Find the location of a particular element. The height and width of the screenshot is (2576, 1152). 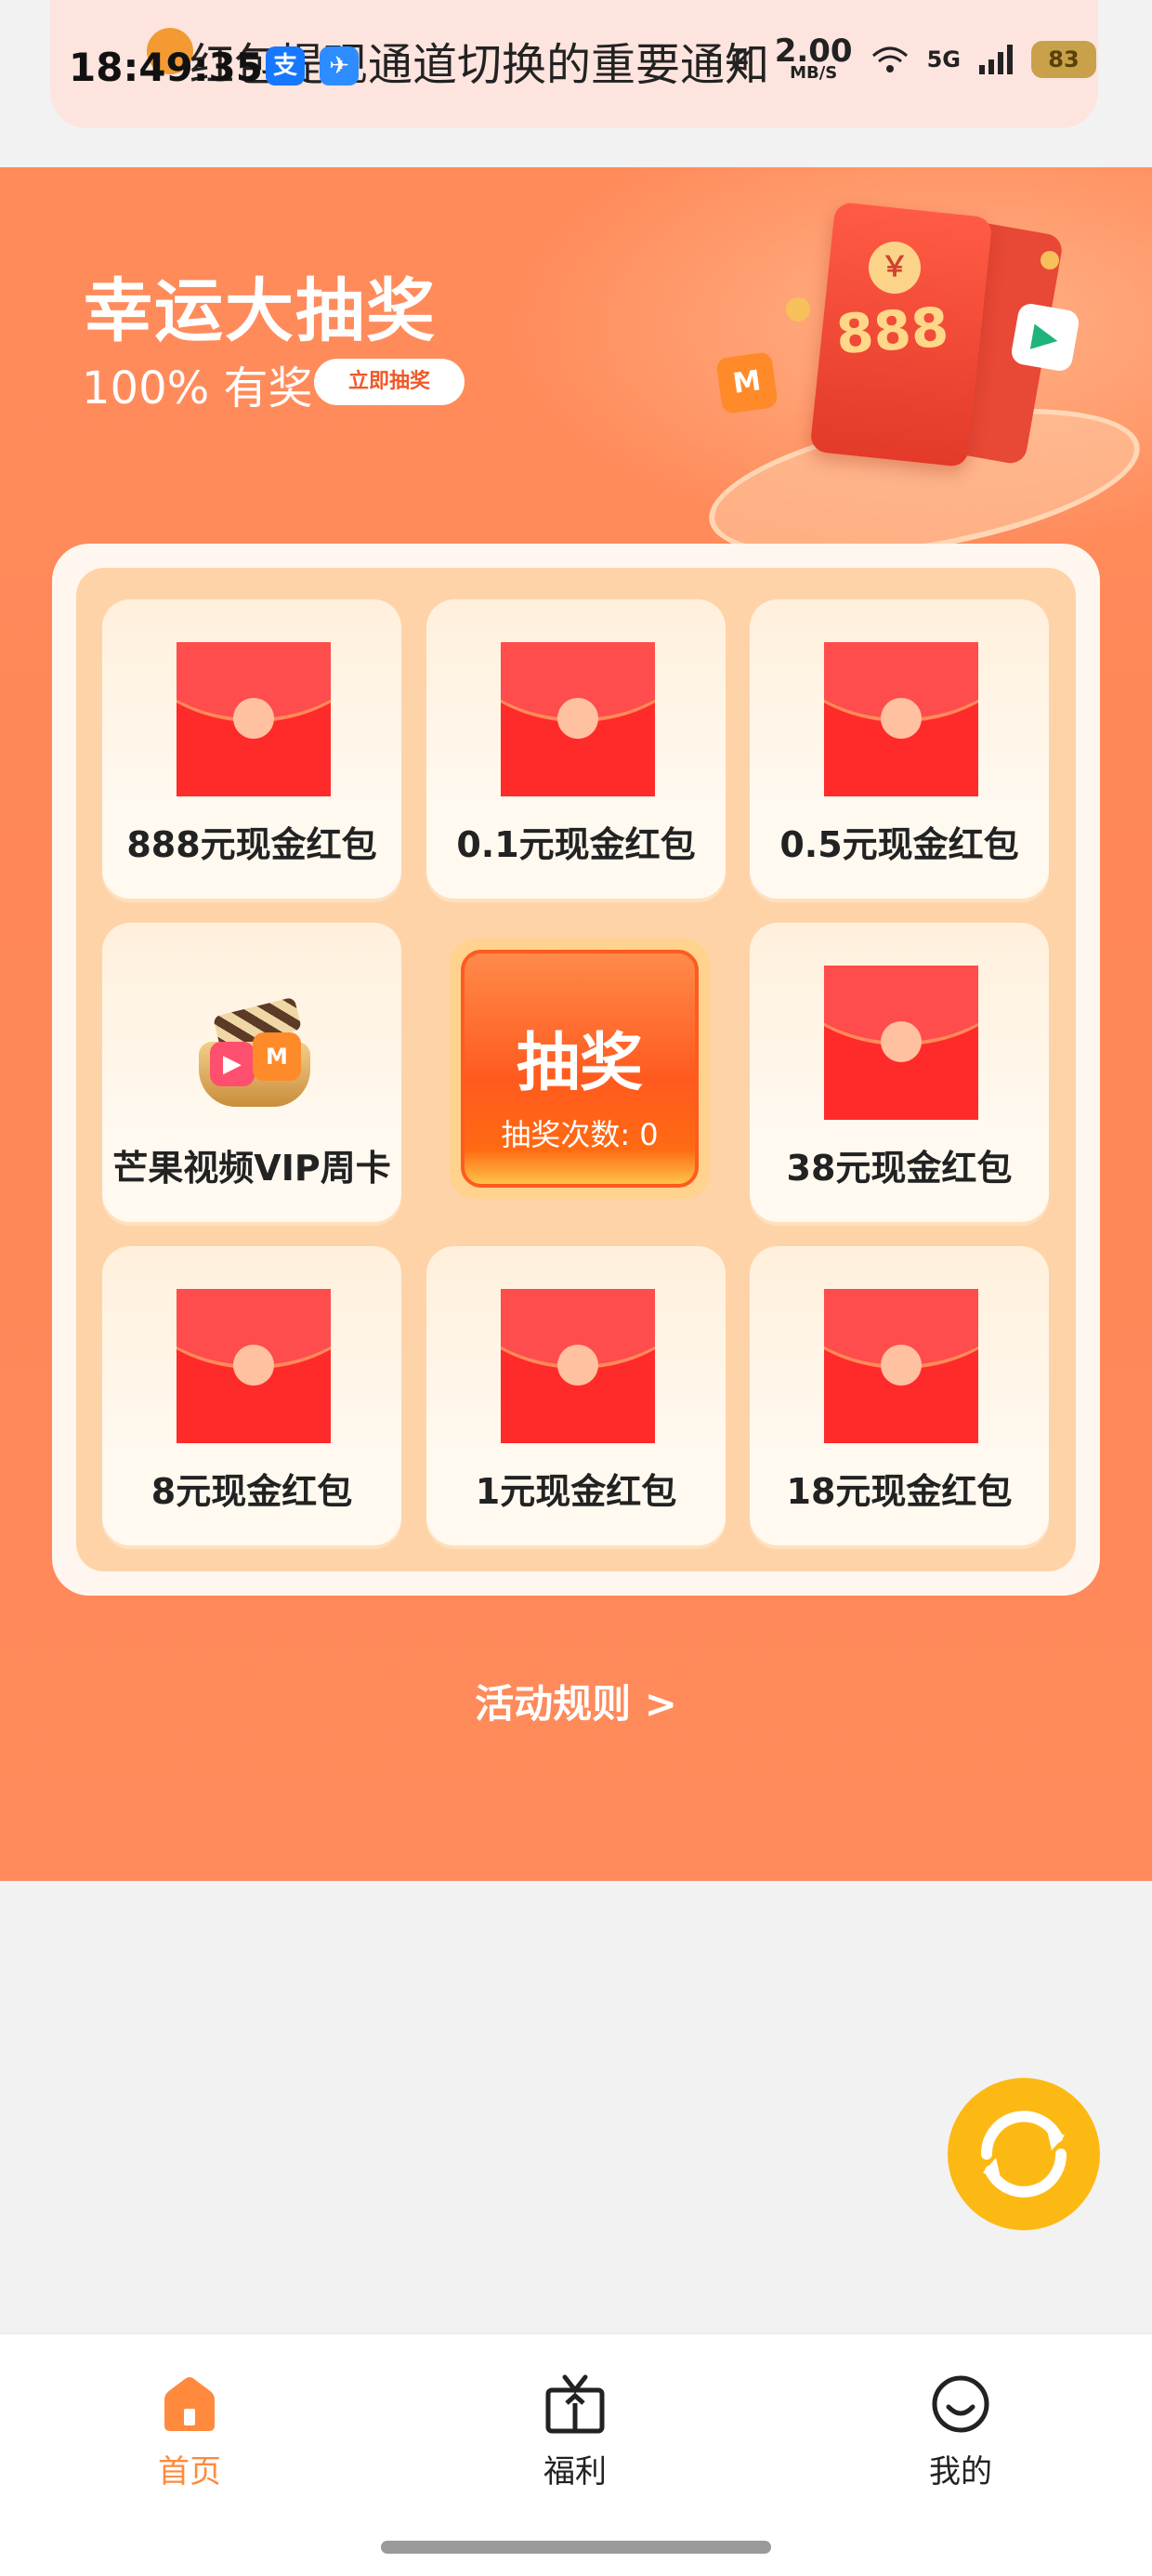

prize-label: 0.5元现金红包 is located at coordinates (899, 844).